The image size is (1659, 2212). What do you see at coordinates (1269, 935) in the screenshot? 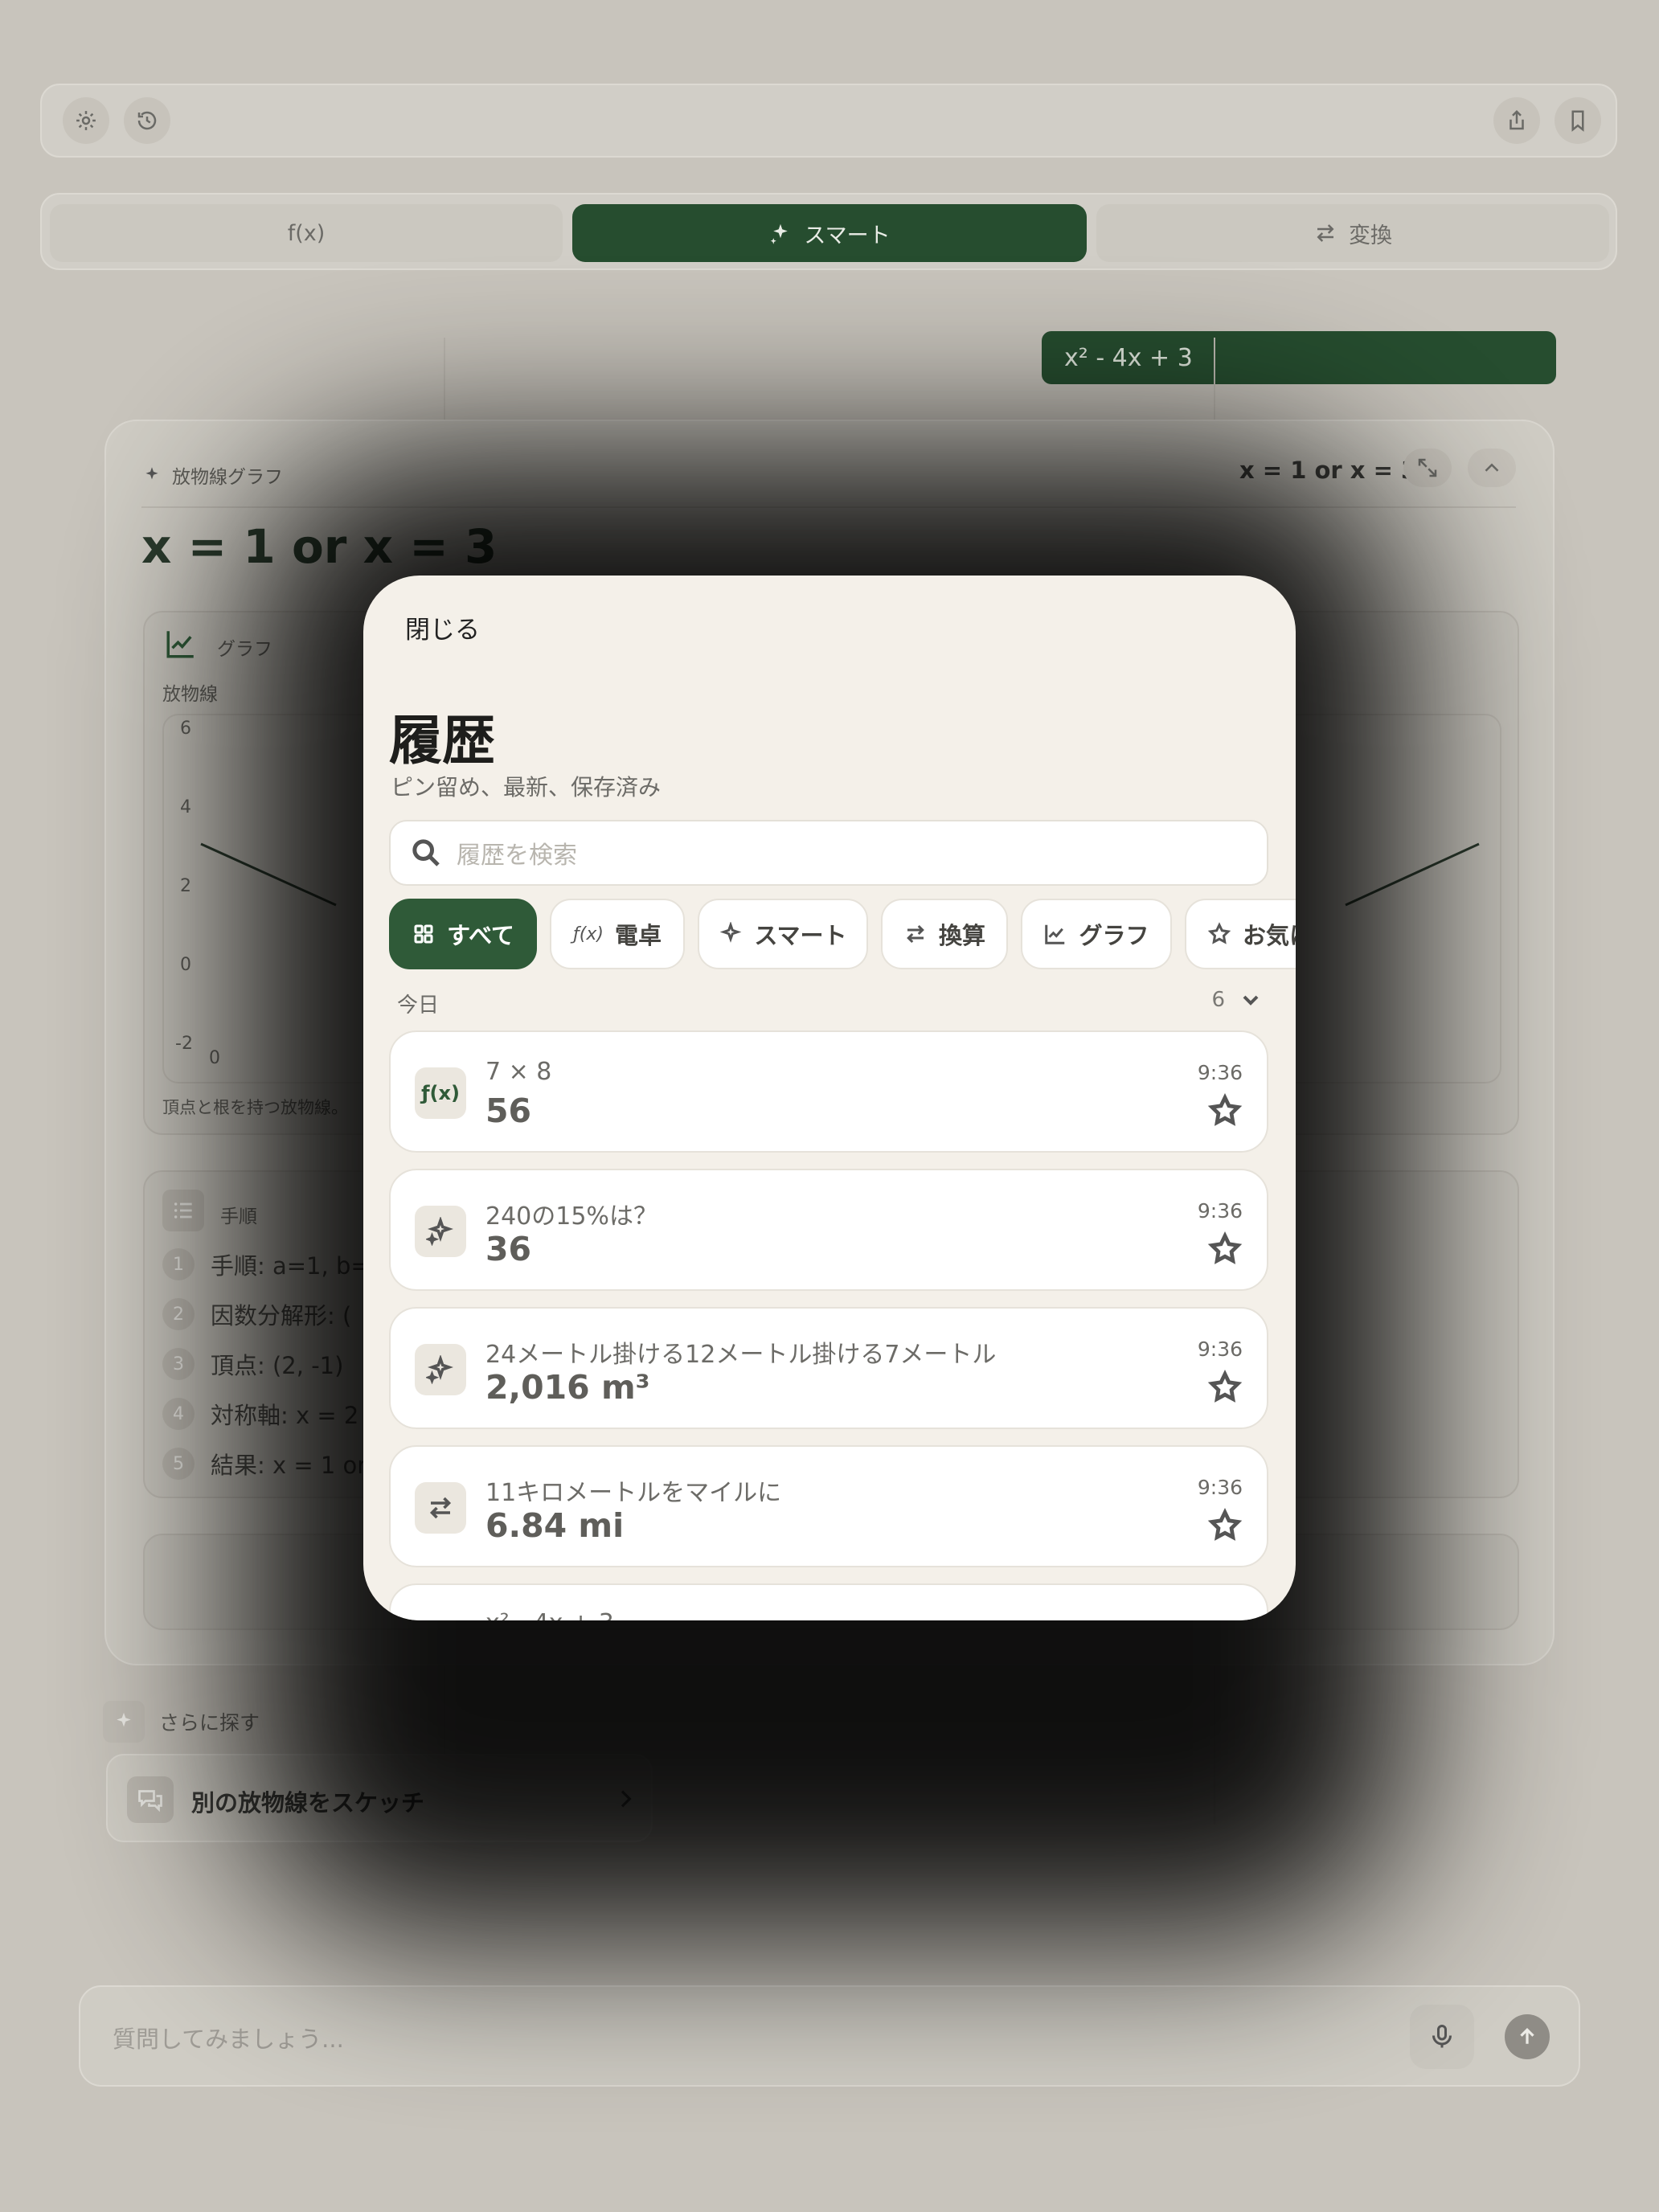
I see `filter-chip-label: お気に` at bounding box center [1269, 935].